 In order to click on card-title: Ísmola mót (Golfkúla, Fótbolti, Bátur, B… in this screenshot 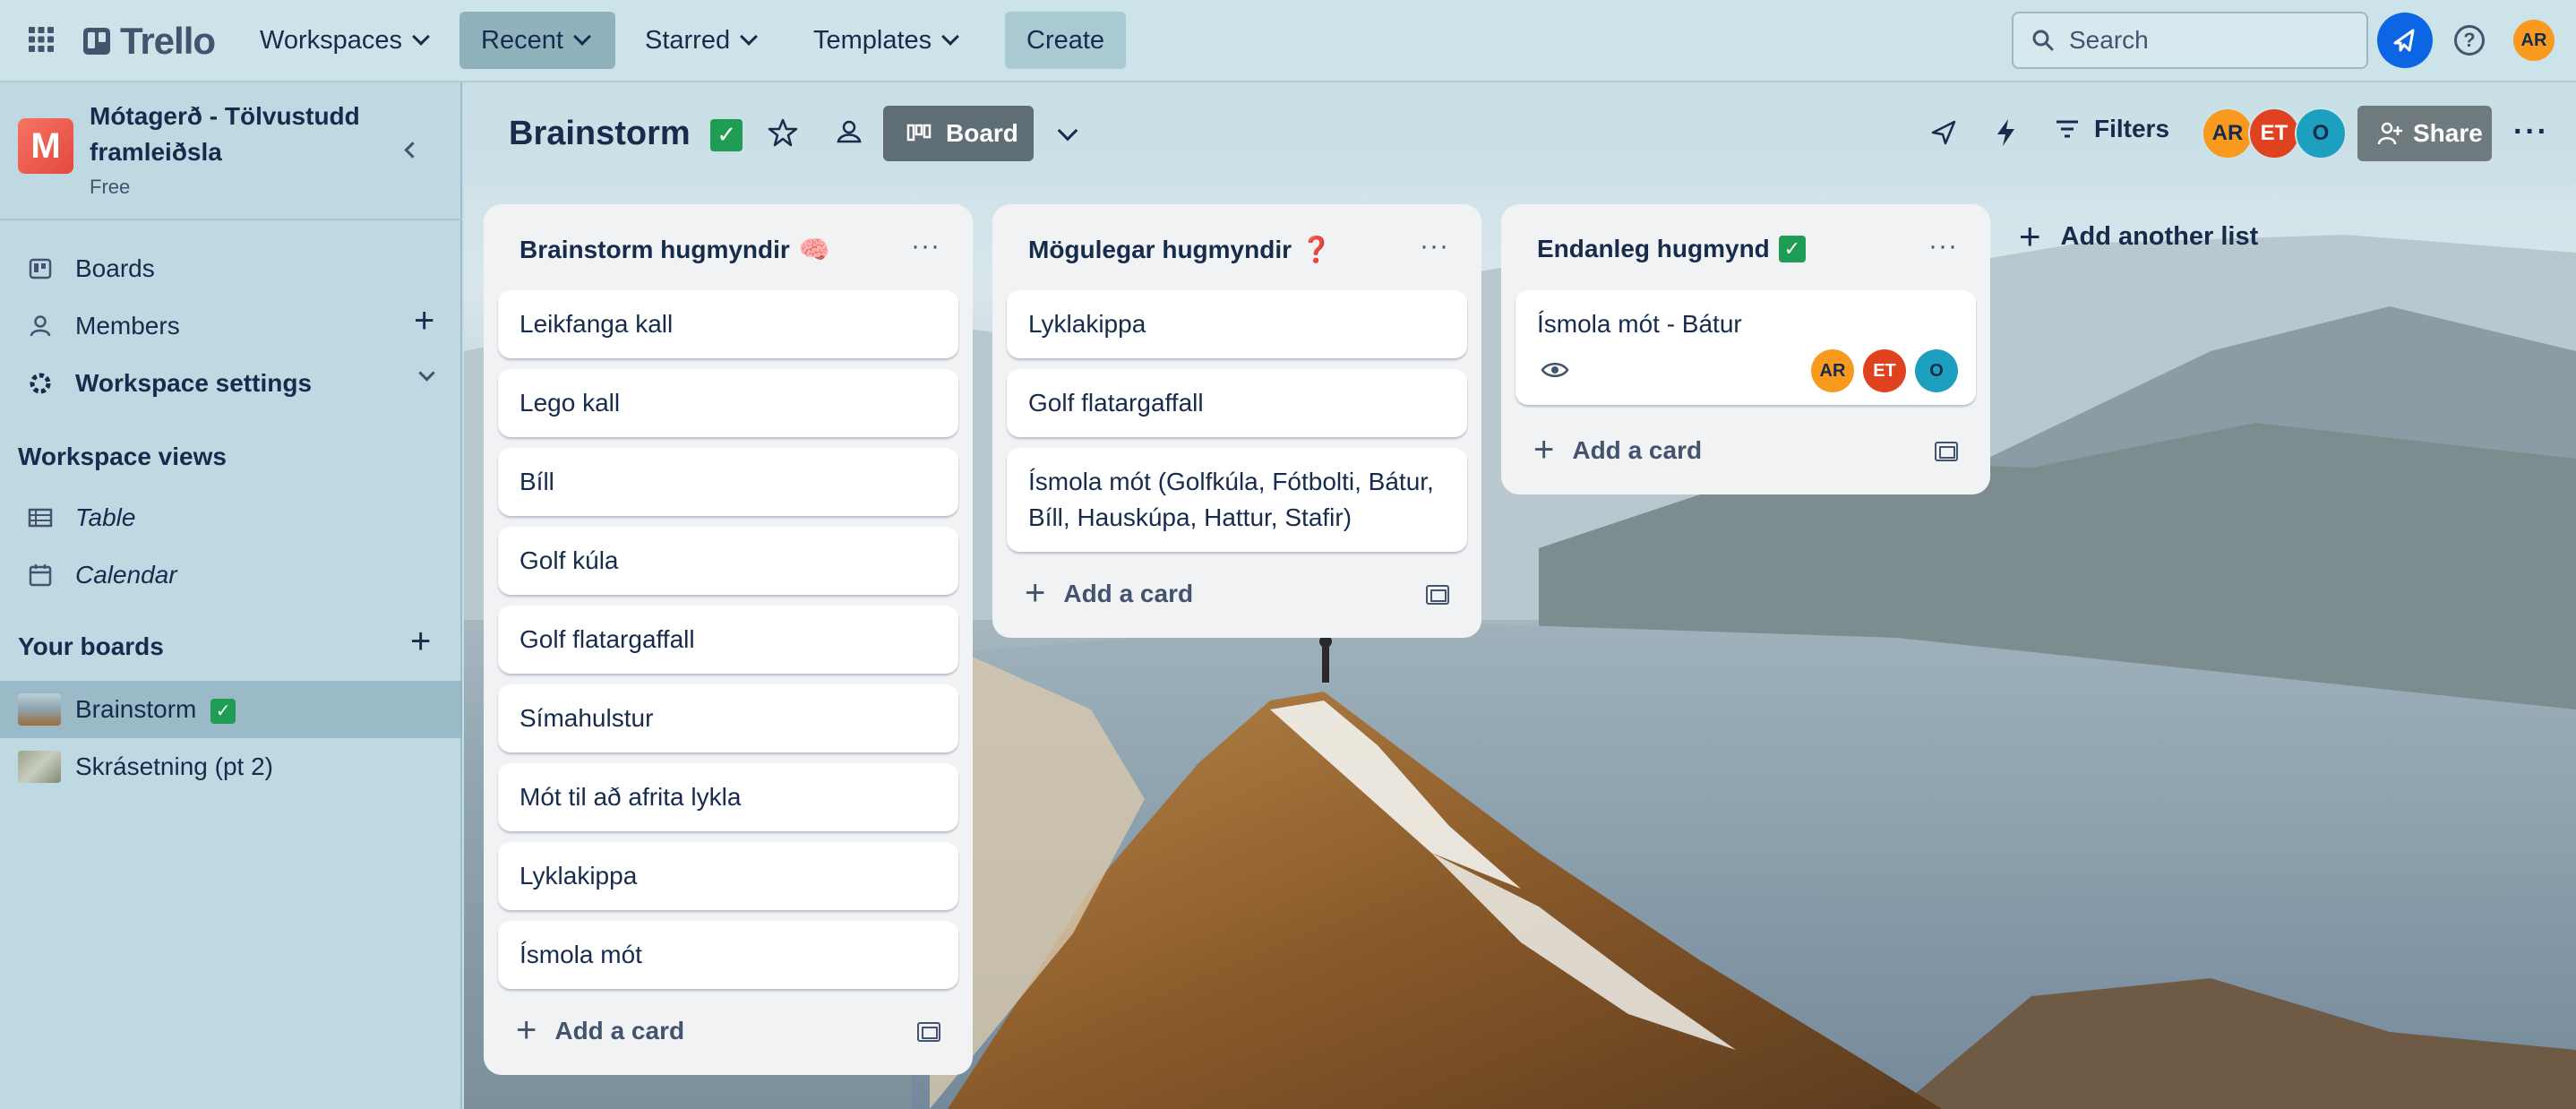, I will do `click(1231, 499)`.